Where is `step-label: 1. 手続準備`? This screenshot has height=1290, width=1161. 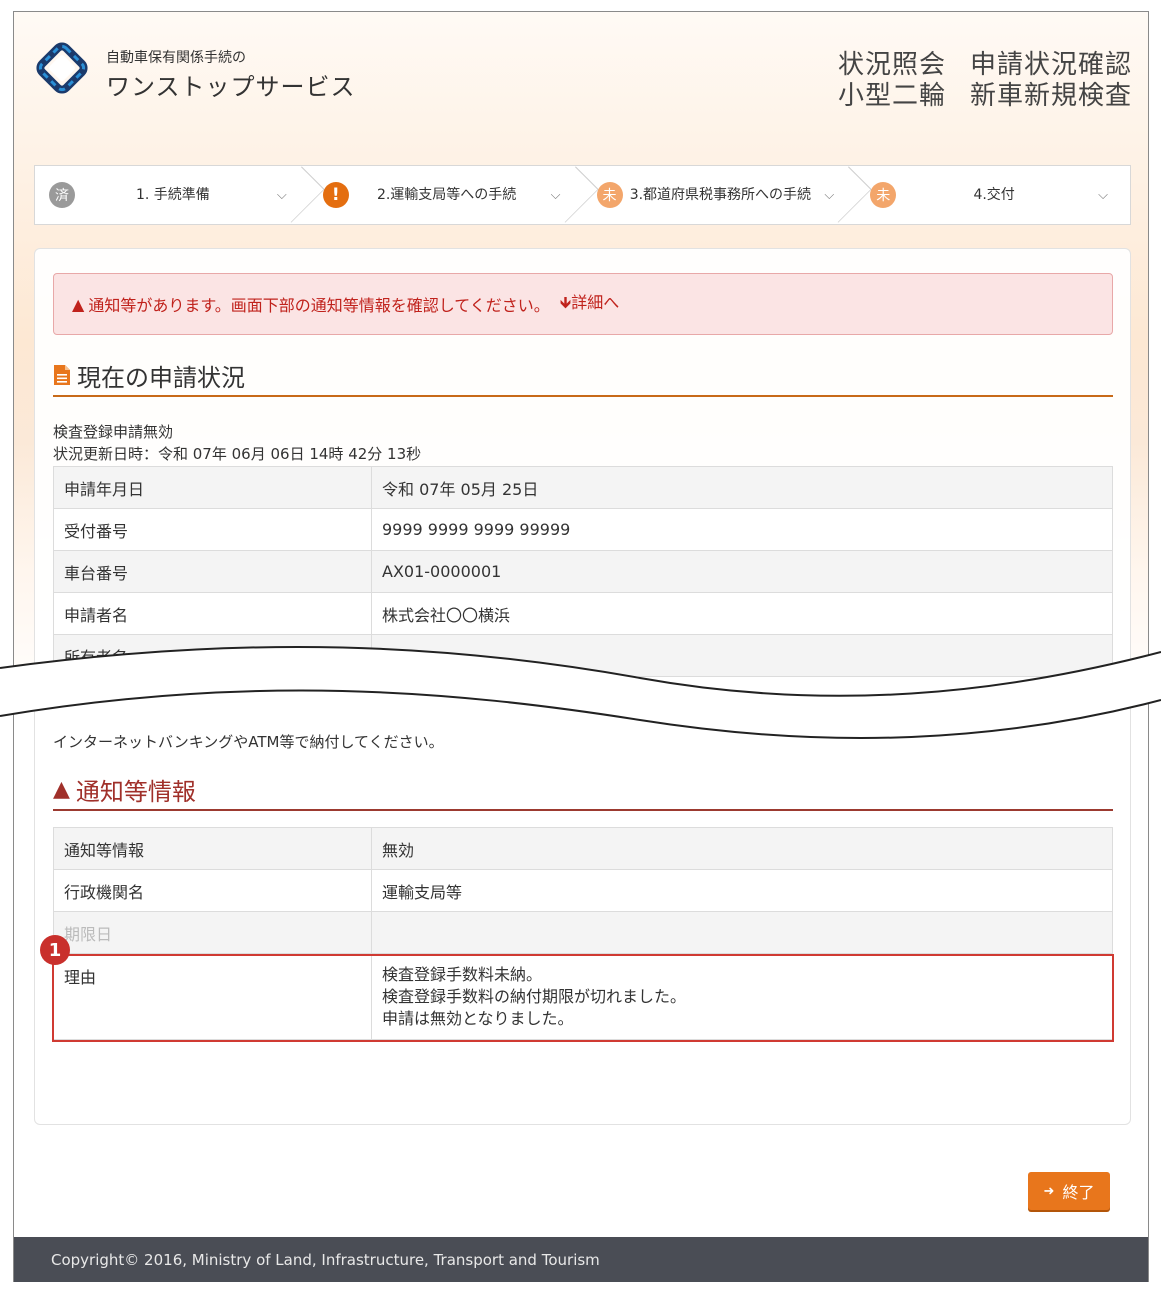 step-label: 1. 手続準備 is located at coordinates (172, 195).